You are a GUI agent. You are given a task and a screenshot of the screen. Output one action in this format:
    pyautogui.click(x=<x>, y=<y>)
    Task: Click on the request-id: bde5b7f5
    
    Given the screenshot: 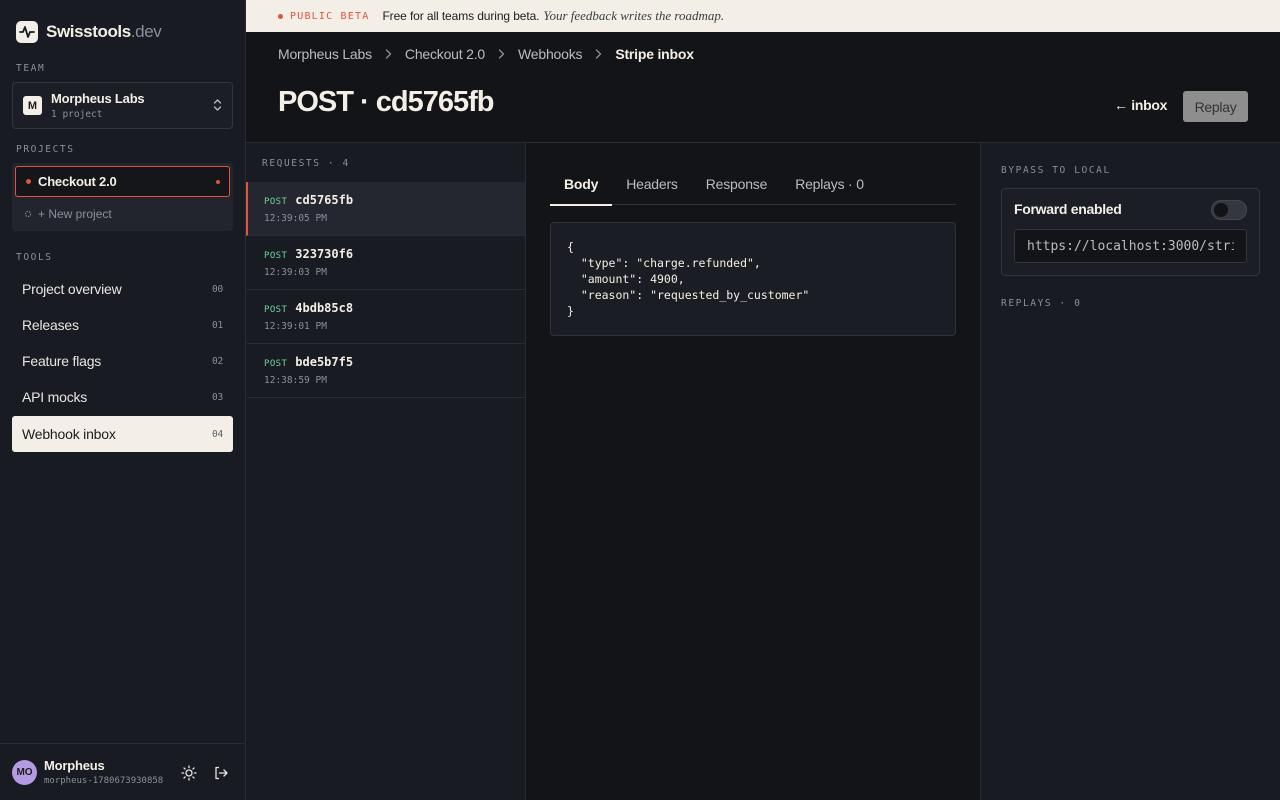 What is the action you would take?
    pyautogui.click(x=324, y=362)
    